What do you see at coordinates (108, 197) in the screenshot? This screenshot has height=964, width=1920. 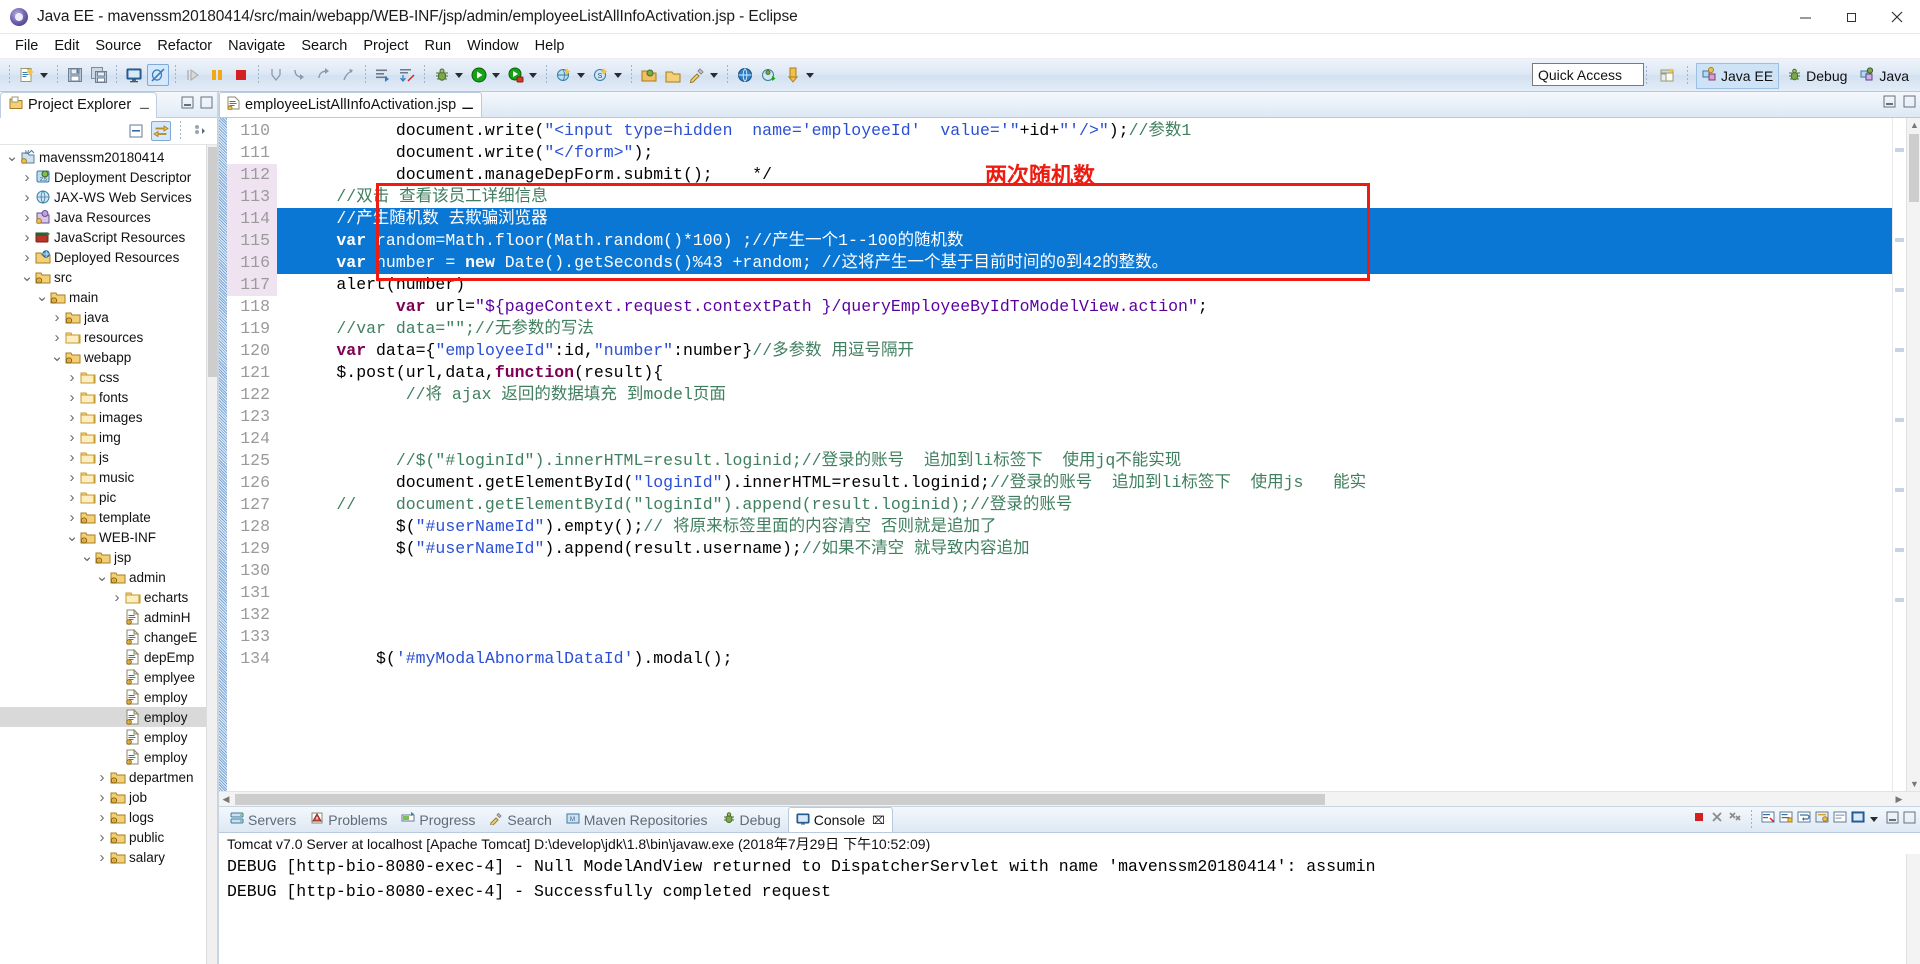 I see `tree-item-jax-ws-web-services: › JAX-WS Web Services` at bounding box center [108, 197].